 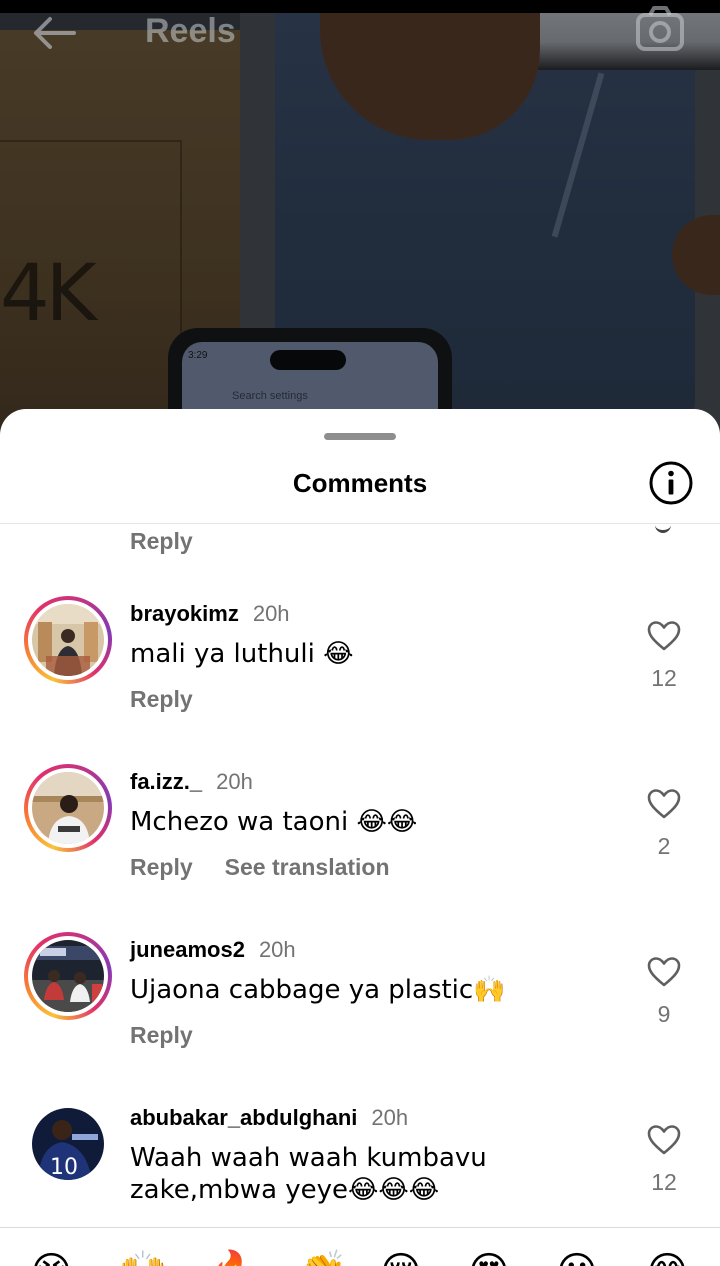 I want to click on emoji-button-heart-eyes: 😍, so click(x=489, y=1257).